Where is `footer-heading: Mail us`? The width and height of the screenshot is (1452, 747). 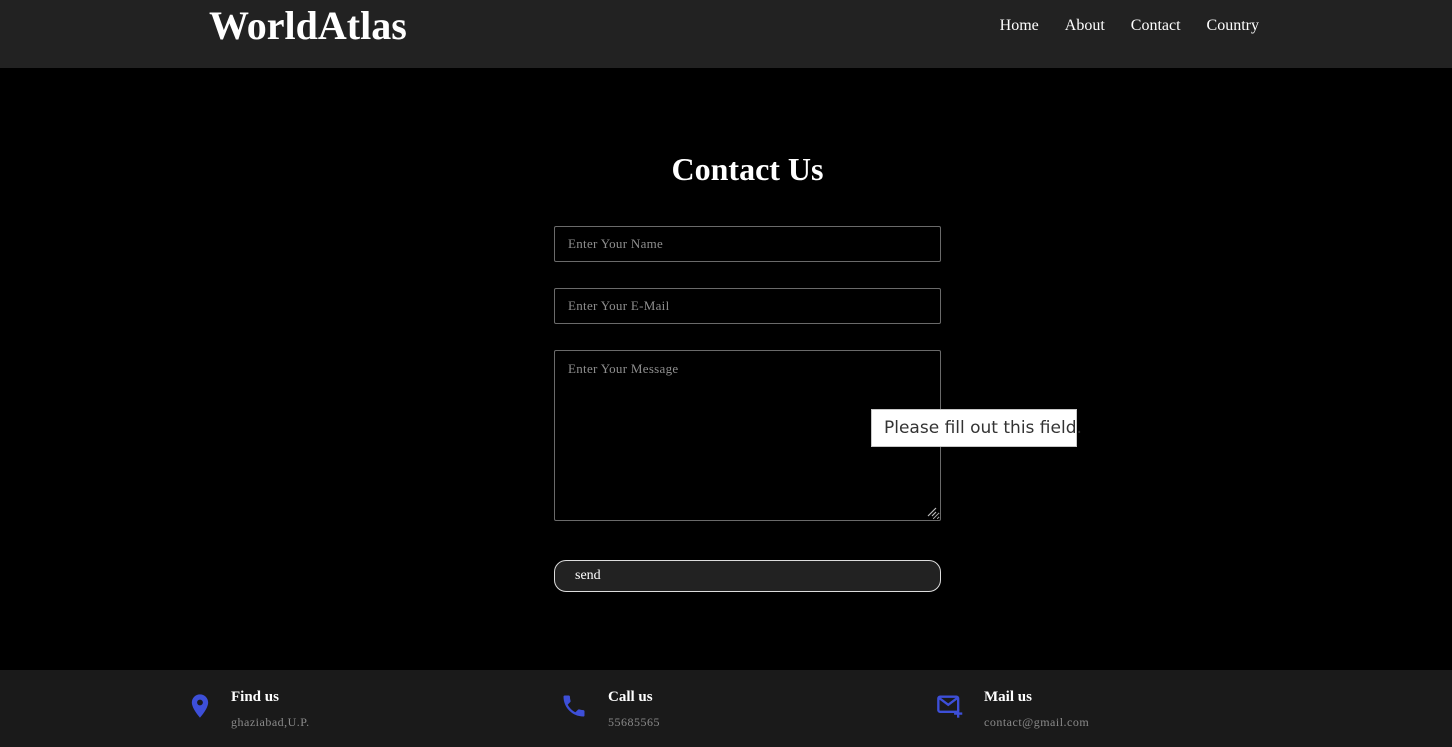 footer-heading: Mail us is located at coordinates (1008, 697).